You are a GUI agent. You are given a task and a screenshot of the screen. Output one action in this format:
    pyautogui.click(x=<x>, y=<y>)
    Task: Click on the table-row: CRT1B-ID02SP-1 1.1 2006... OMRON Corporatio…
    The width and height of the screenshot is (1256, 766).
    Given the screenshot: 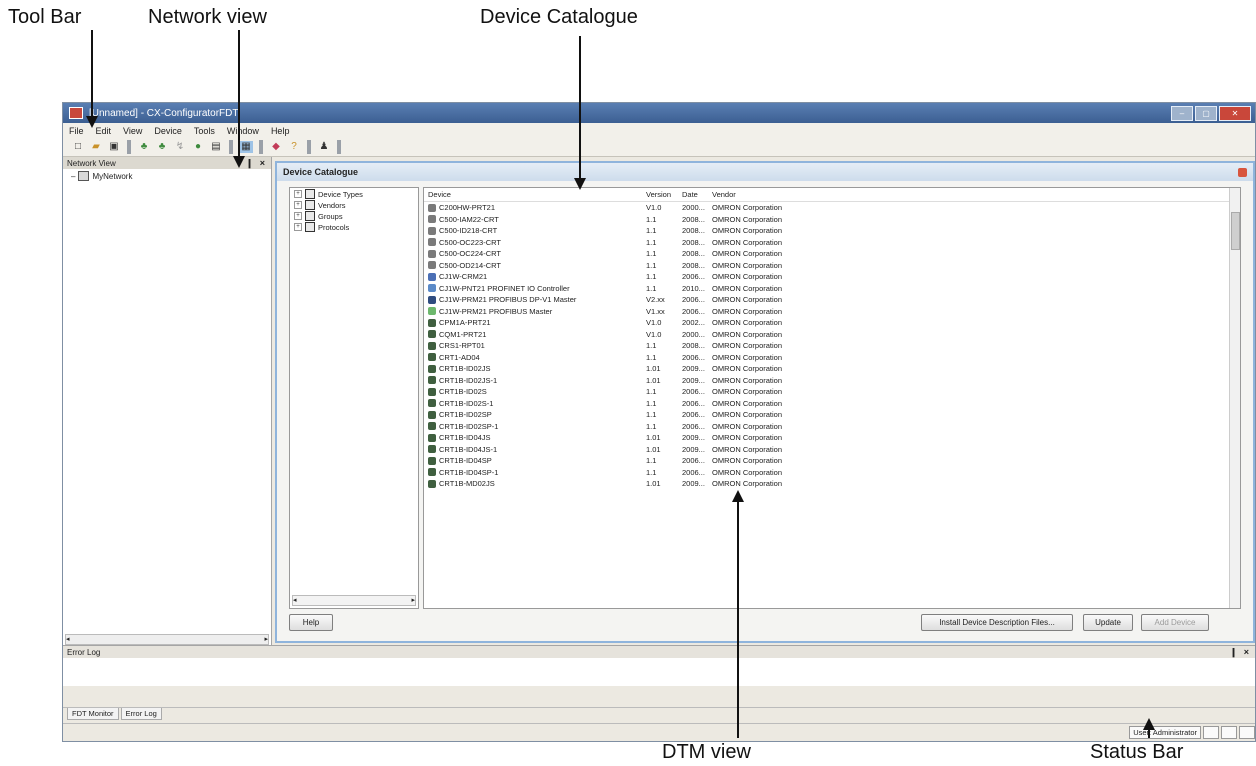 What is the action you would take?
    pyautogui.click(x=832, y=427)
    